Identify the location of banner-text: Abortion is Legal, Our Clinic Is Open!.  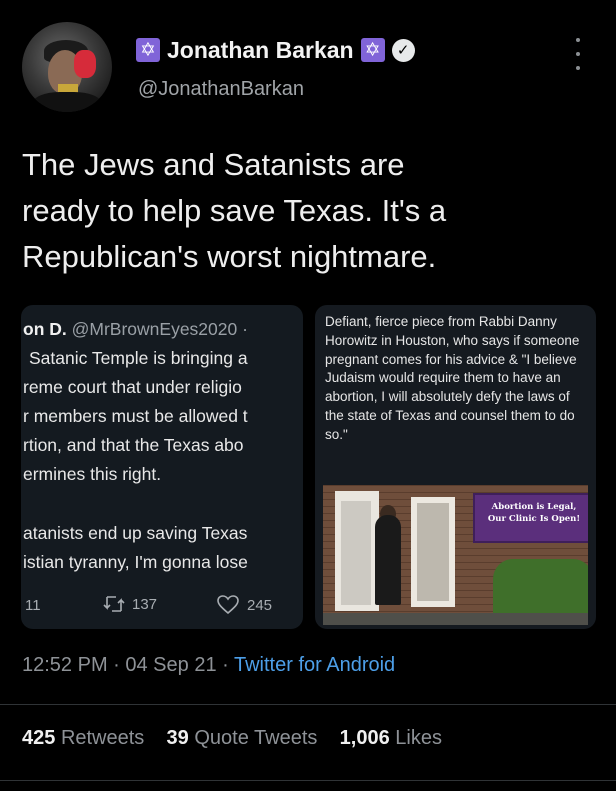
(531, 513).